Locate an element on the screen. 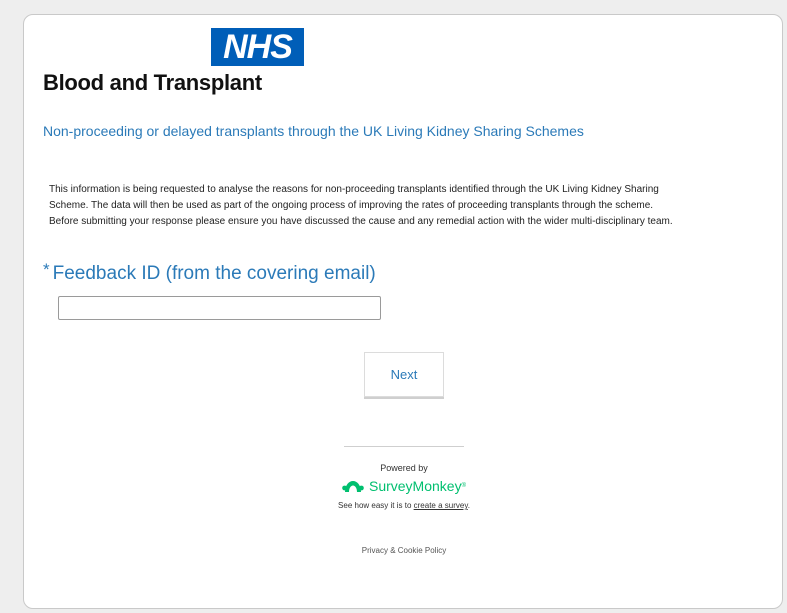 The image size is (787, 613). promo-prefix: See how easy it is to is located at coordinates (376, 505).